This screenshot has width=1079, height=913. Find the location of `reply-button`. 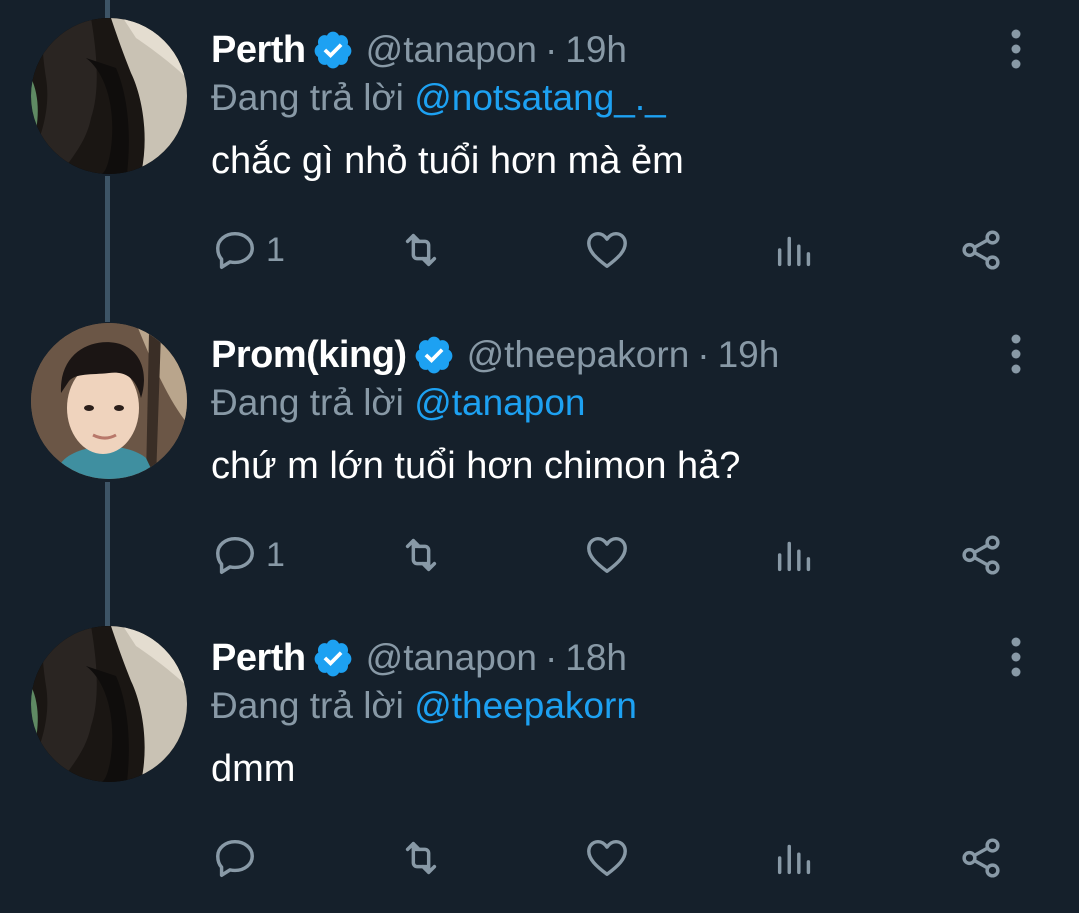

reply-button is located at coordinates (239, 858).